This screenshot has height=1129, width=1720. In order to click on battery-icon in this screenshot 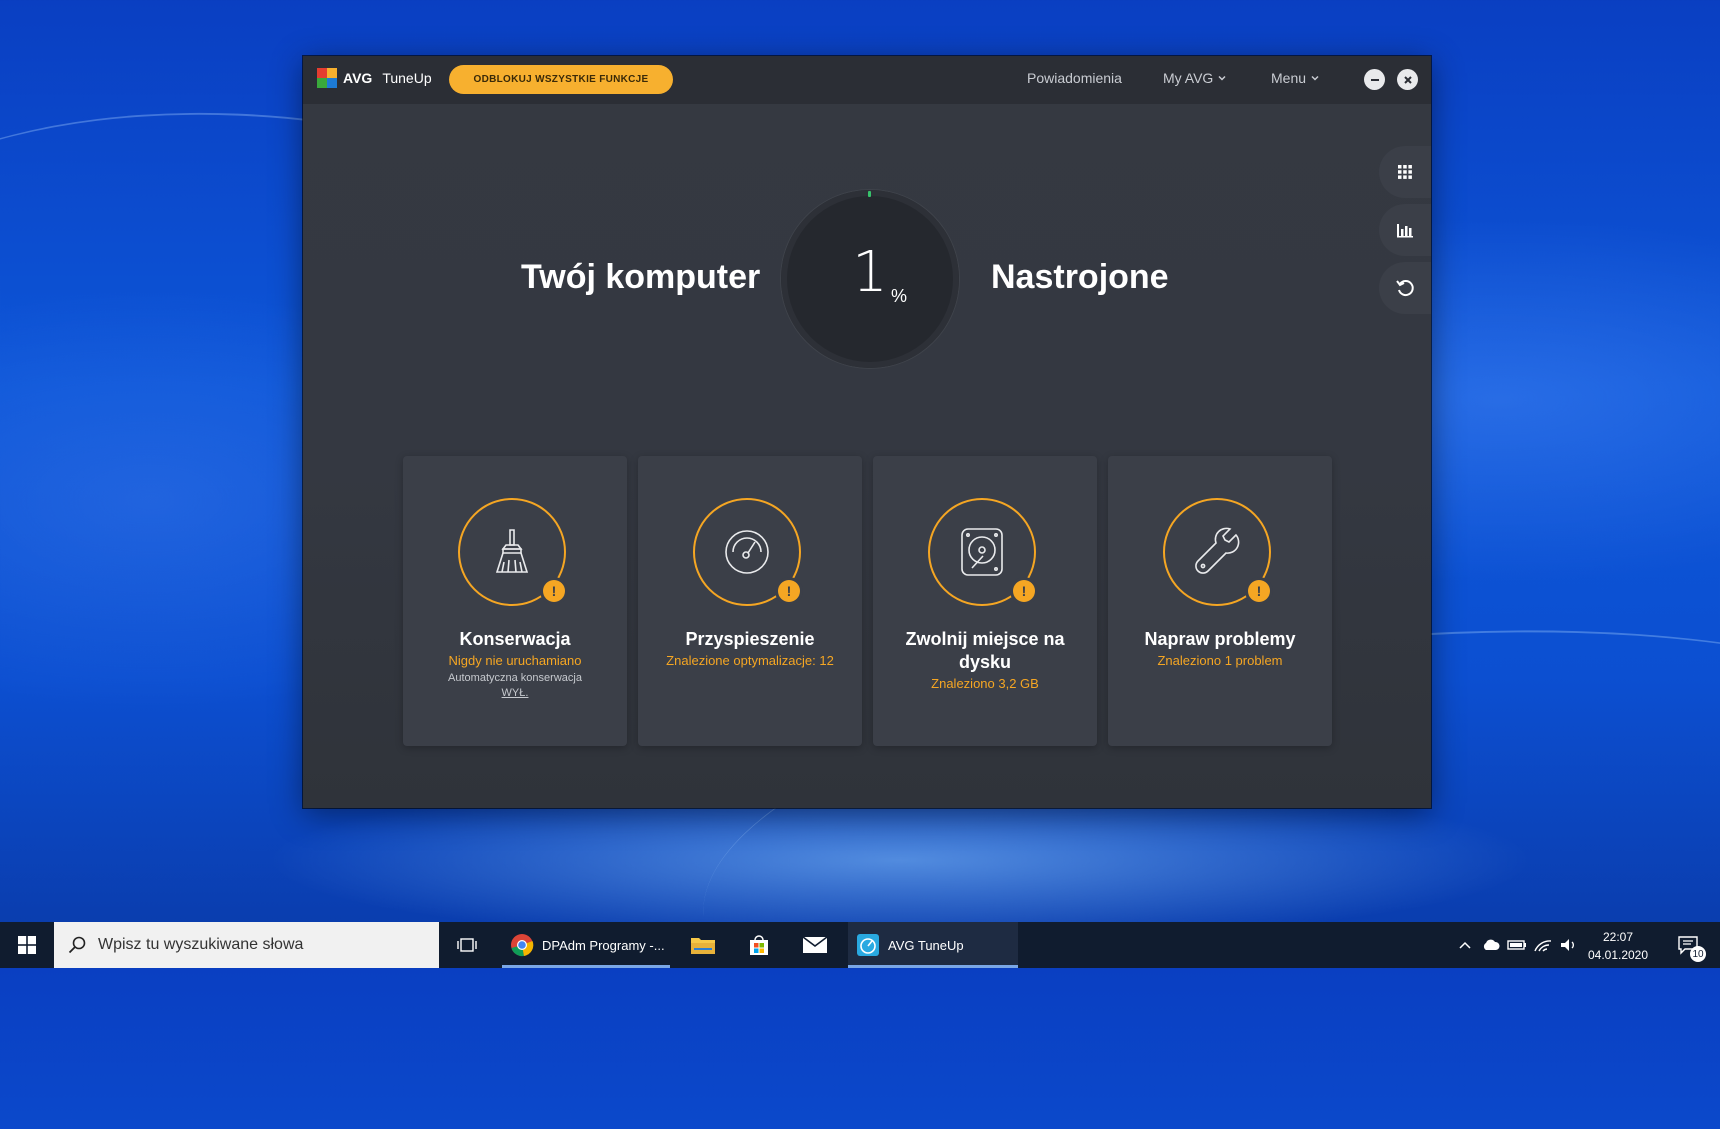, I will do `click(1516, 945)`.